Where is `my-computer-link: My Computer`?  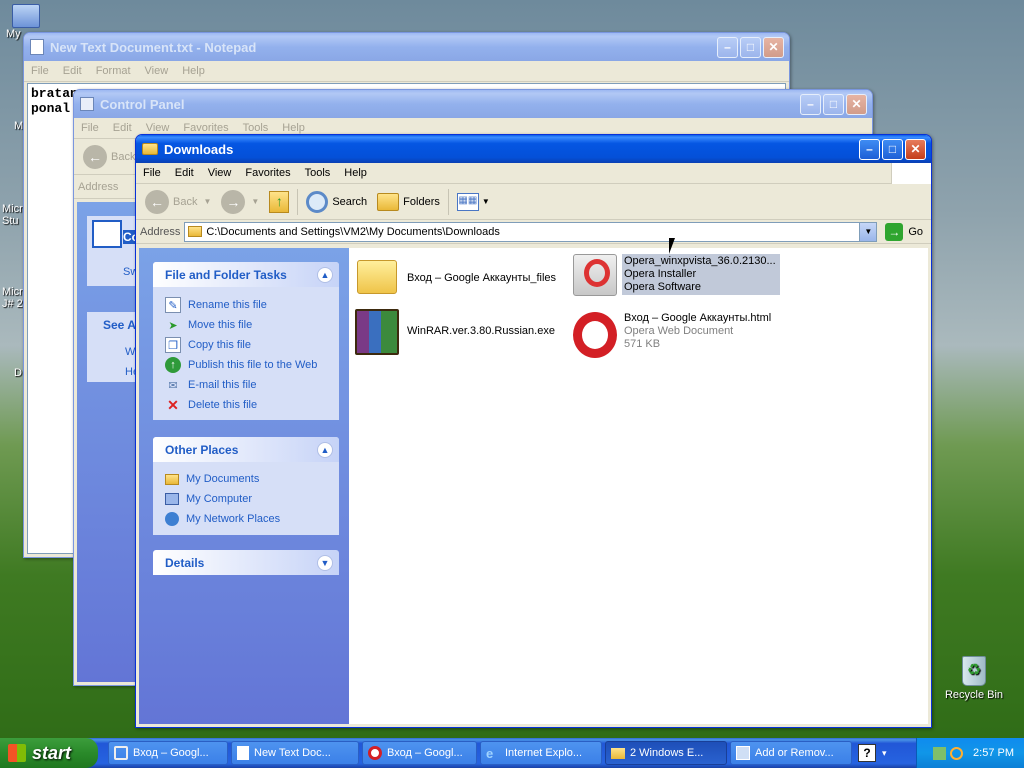
my-computer-link: My Computer is located at coordinates (246, 499).